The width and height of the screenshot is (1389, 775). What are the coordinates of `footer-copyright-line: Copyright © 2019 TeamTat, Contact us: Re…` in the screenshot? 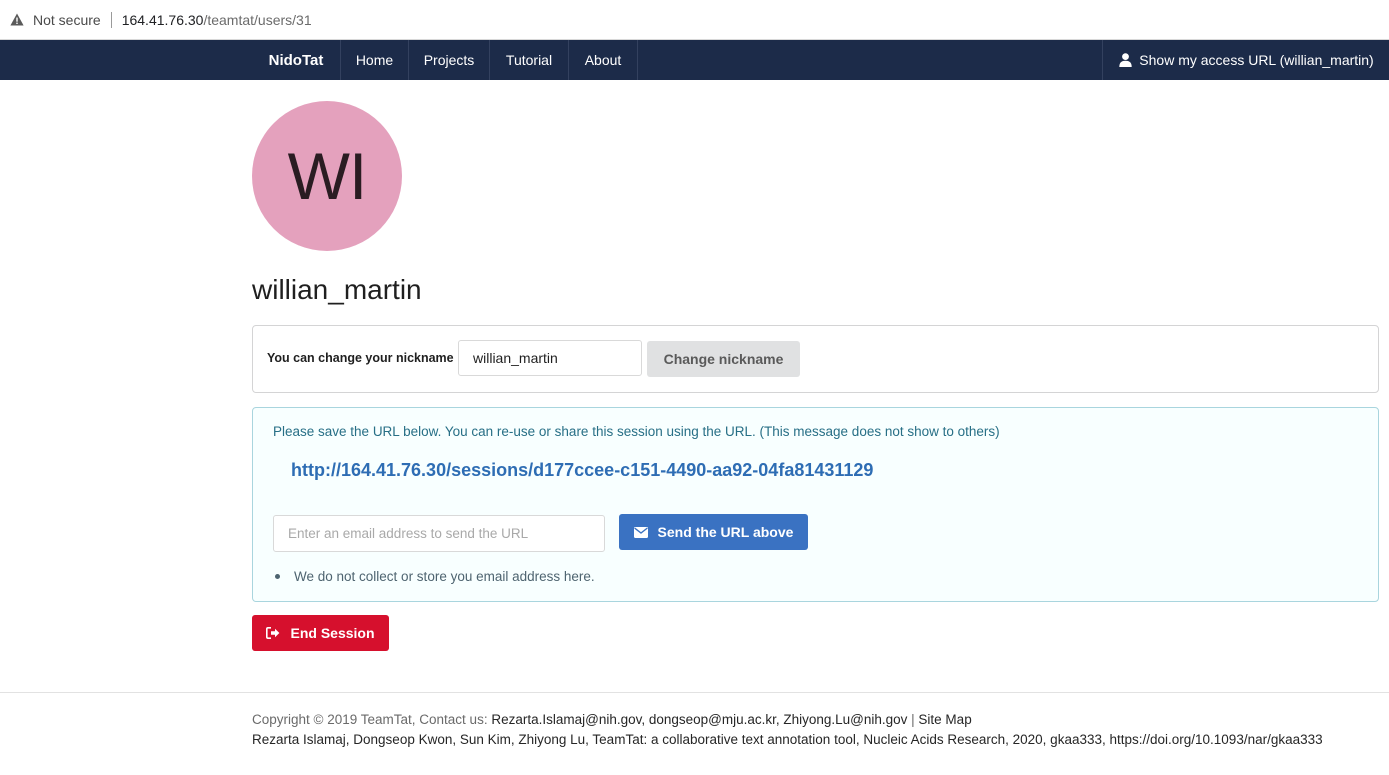 It's located at (787, 720).